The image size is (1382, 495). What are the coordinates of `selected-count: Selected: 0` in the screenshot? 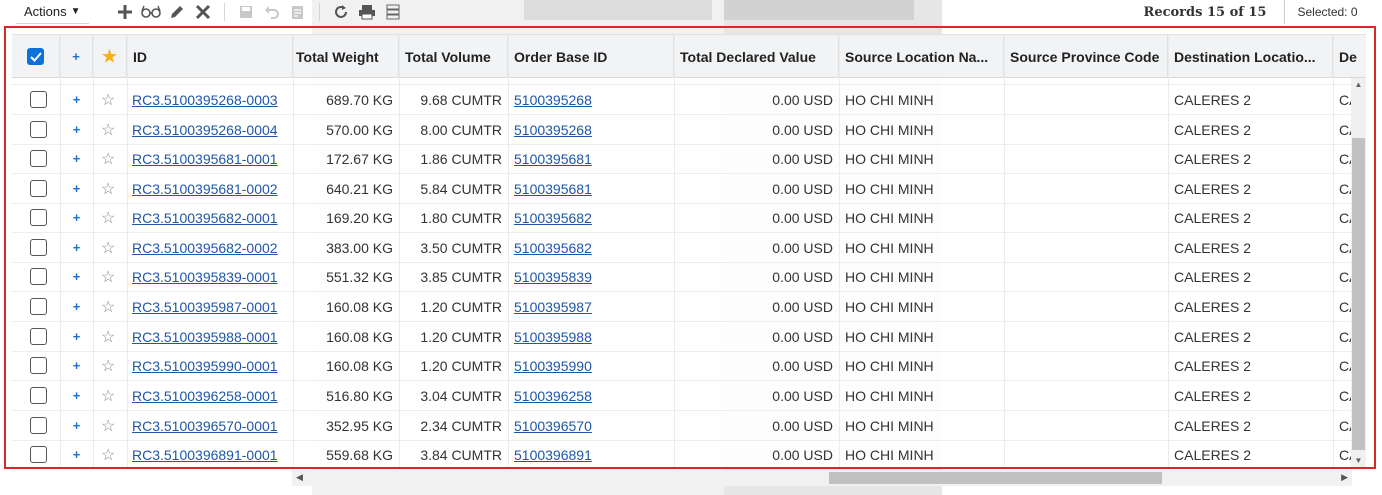 It's located at (1327, 12).